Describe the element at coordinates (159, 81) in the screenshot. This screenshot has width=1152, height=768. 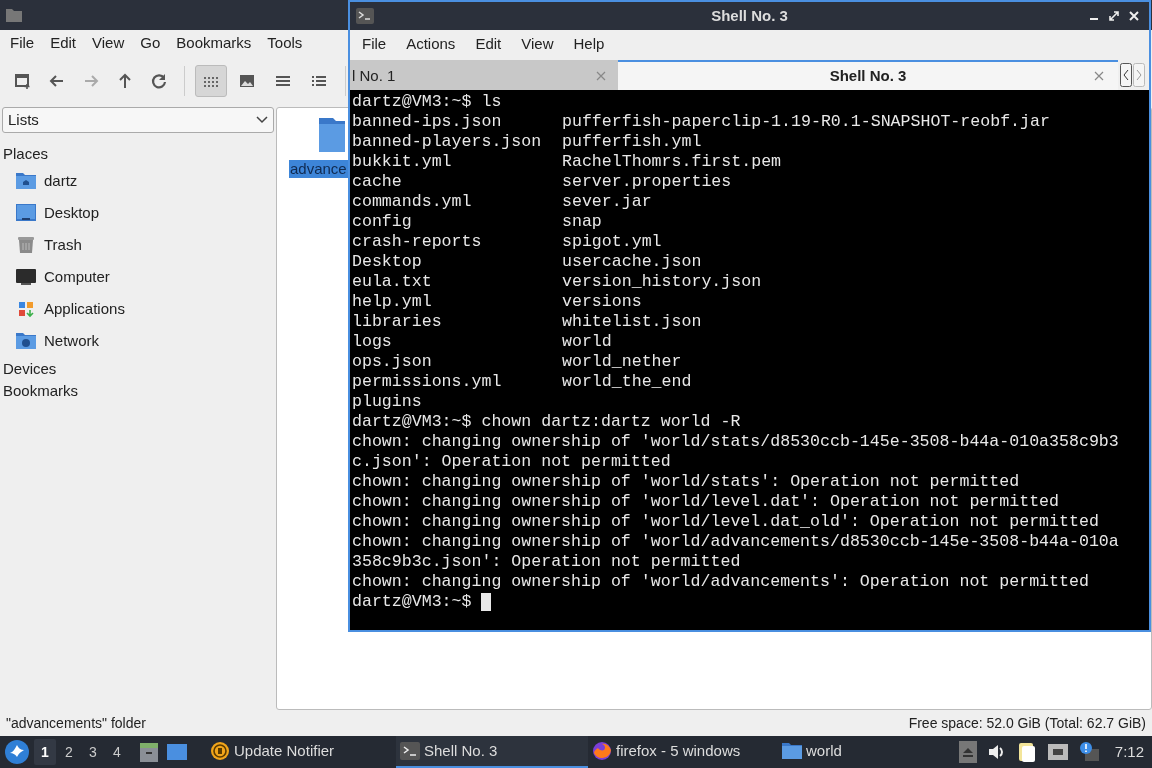
I see `reload-icon` at that location.